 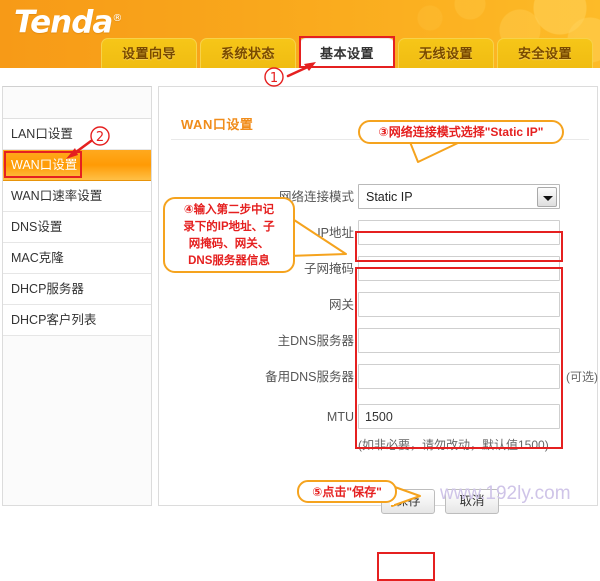 I want to click on sidebar-item-dns-settings: DNS设置, so click(x=77, y=227).